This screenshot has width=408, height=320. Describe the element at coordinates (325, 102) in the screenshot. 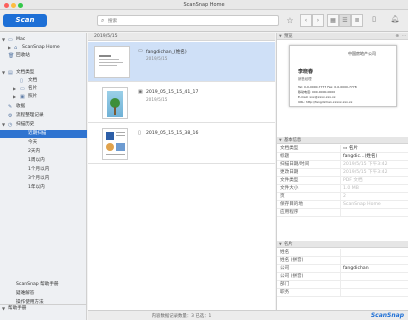

I see `card-url: URL: http://fangdichan.xxxxx.xxx.xx` at that location.